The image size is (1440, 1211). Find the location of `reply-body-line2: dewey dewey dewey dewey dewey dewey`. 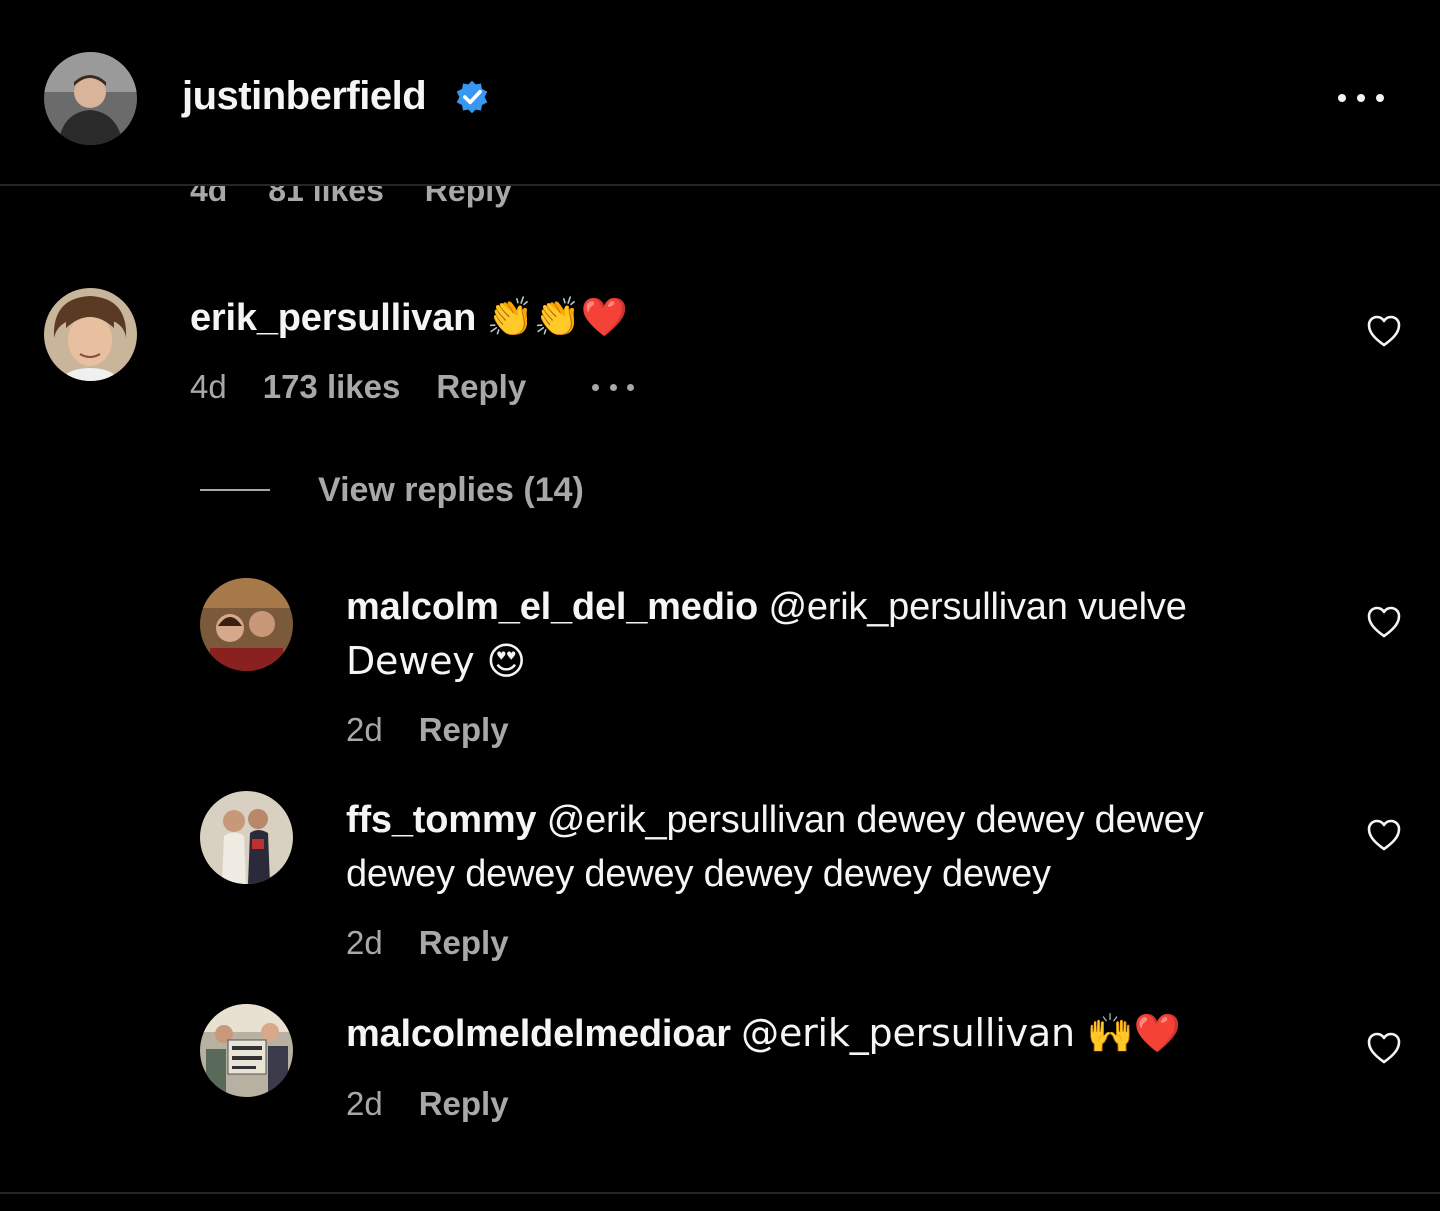

reply-body-line2: dewey dewey dewey dewey dewey dewey is located at coordinates (698, 874).